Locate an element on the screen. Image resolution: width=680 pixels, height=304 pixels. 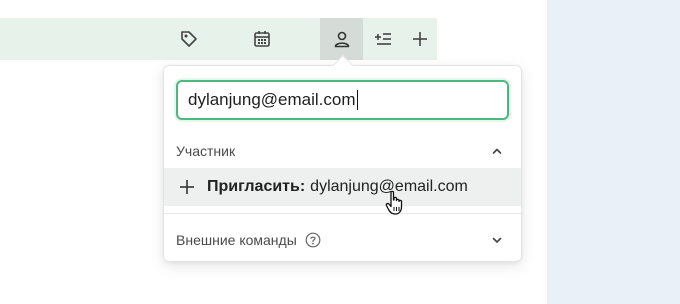
chevron-down-icon is located at coordinates (497, 240).